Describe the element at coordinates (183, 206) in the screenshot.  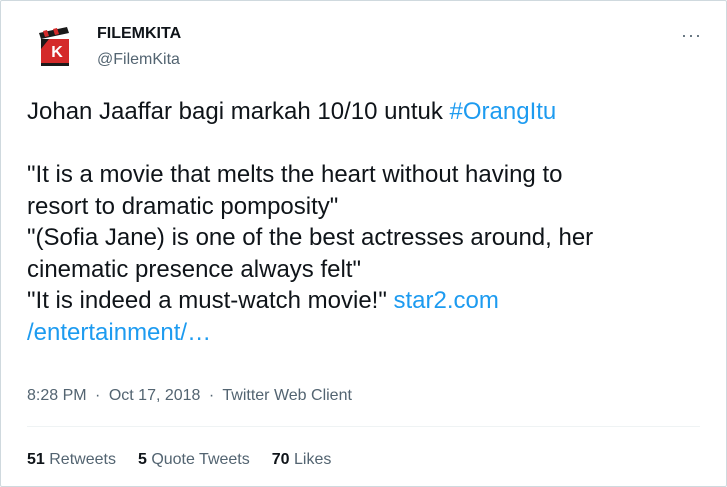
I see `quote-1-line-b: resort to dramatic pomposity"` at that location.